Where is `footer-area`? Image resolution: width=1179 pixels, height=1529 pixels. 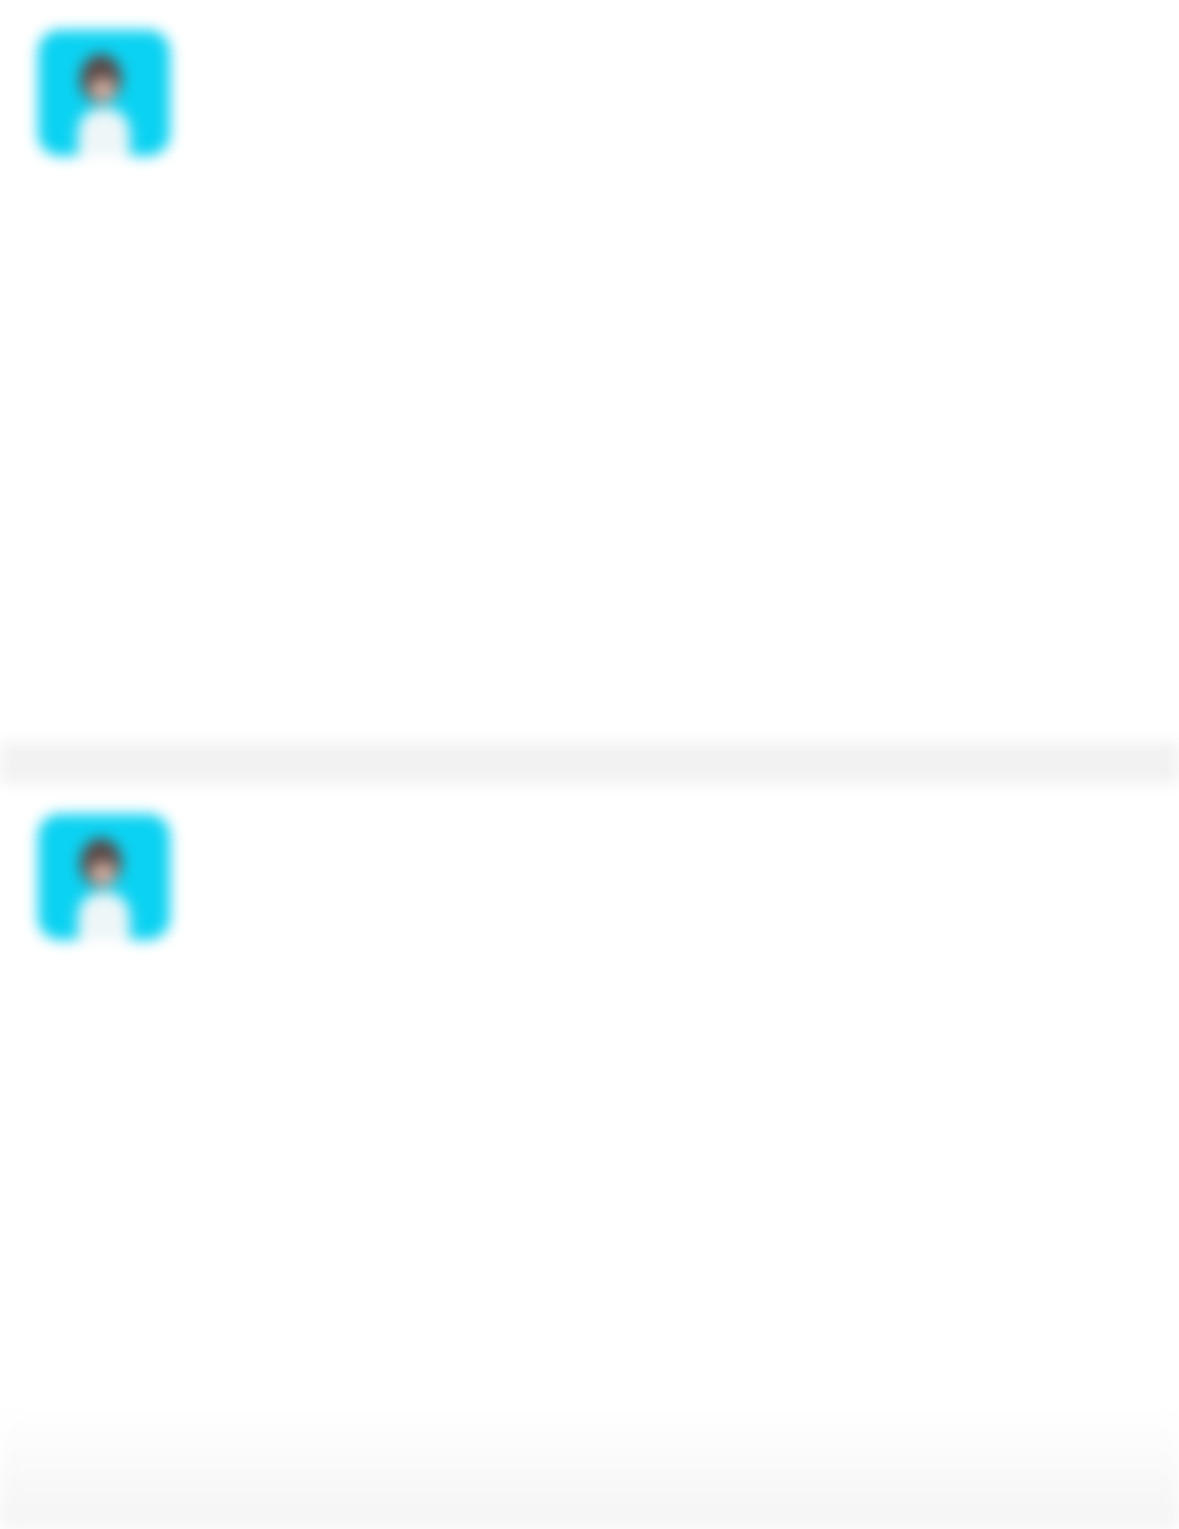 footer-area is located at coordinates (589, 1466).